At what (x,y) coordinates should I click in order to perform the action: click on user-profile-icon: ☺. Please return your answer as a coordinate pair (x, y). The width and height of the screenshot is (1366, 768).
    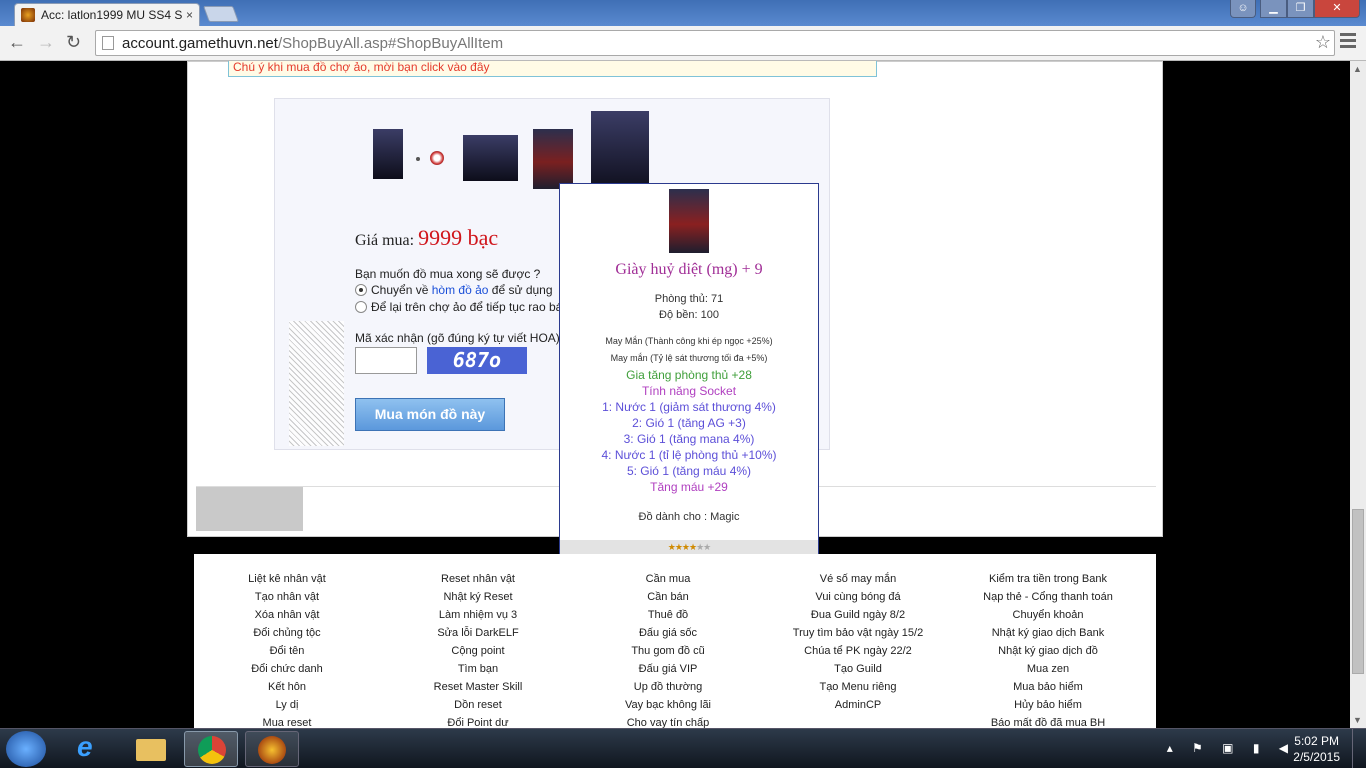
    Looking at the image, I should click on (1243, 9).